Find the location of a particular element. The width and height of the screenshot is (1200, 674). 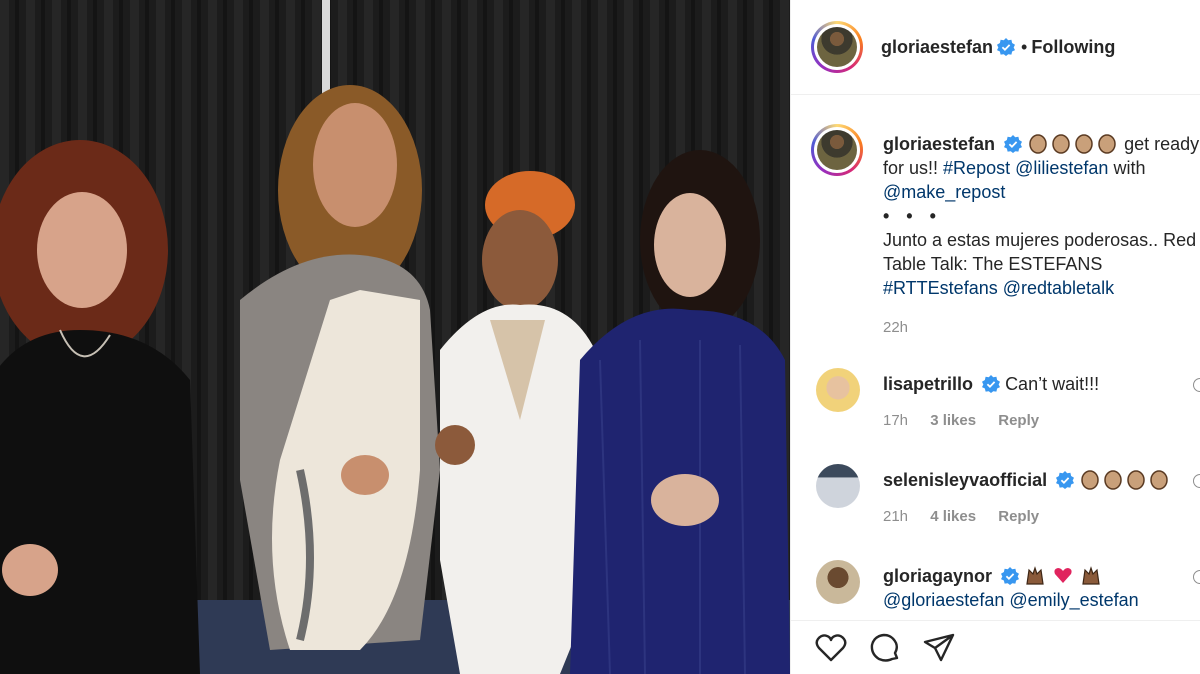

caption-avatar is located at coordinates (837, 150).